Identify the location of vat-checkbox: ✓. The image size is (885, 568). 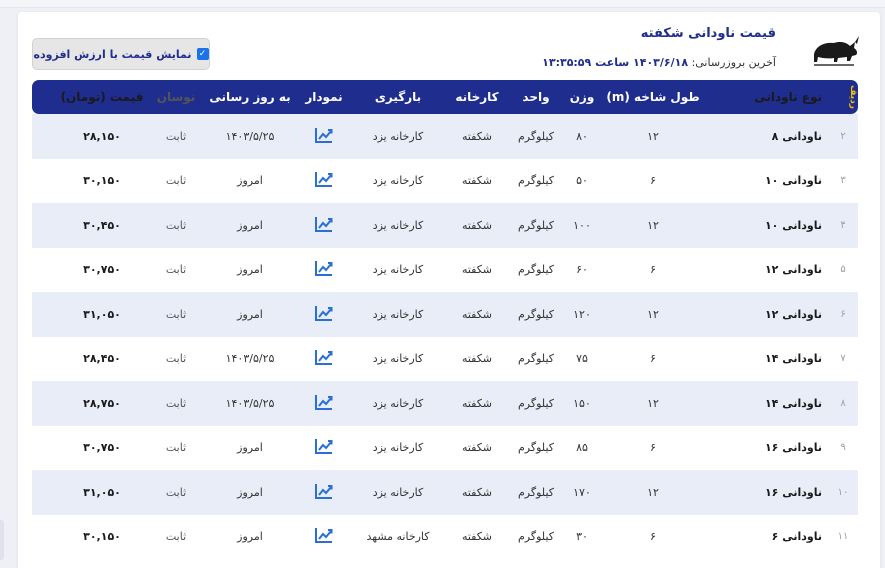
(202, 54).